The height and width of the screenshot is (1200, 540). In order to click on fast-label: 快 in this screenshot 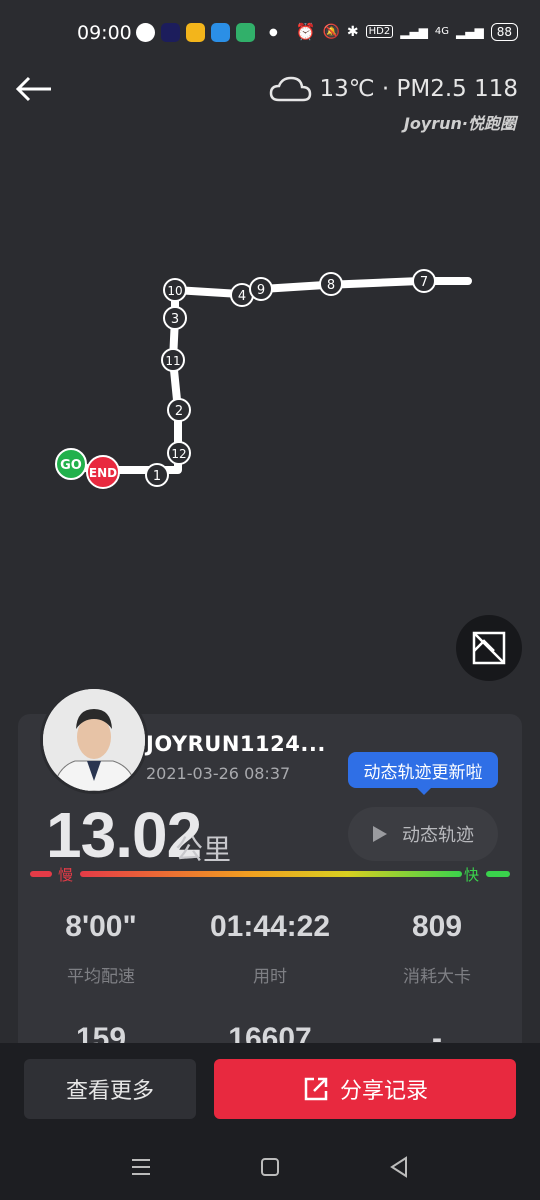, I will do `click(472, 875)`.